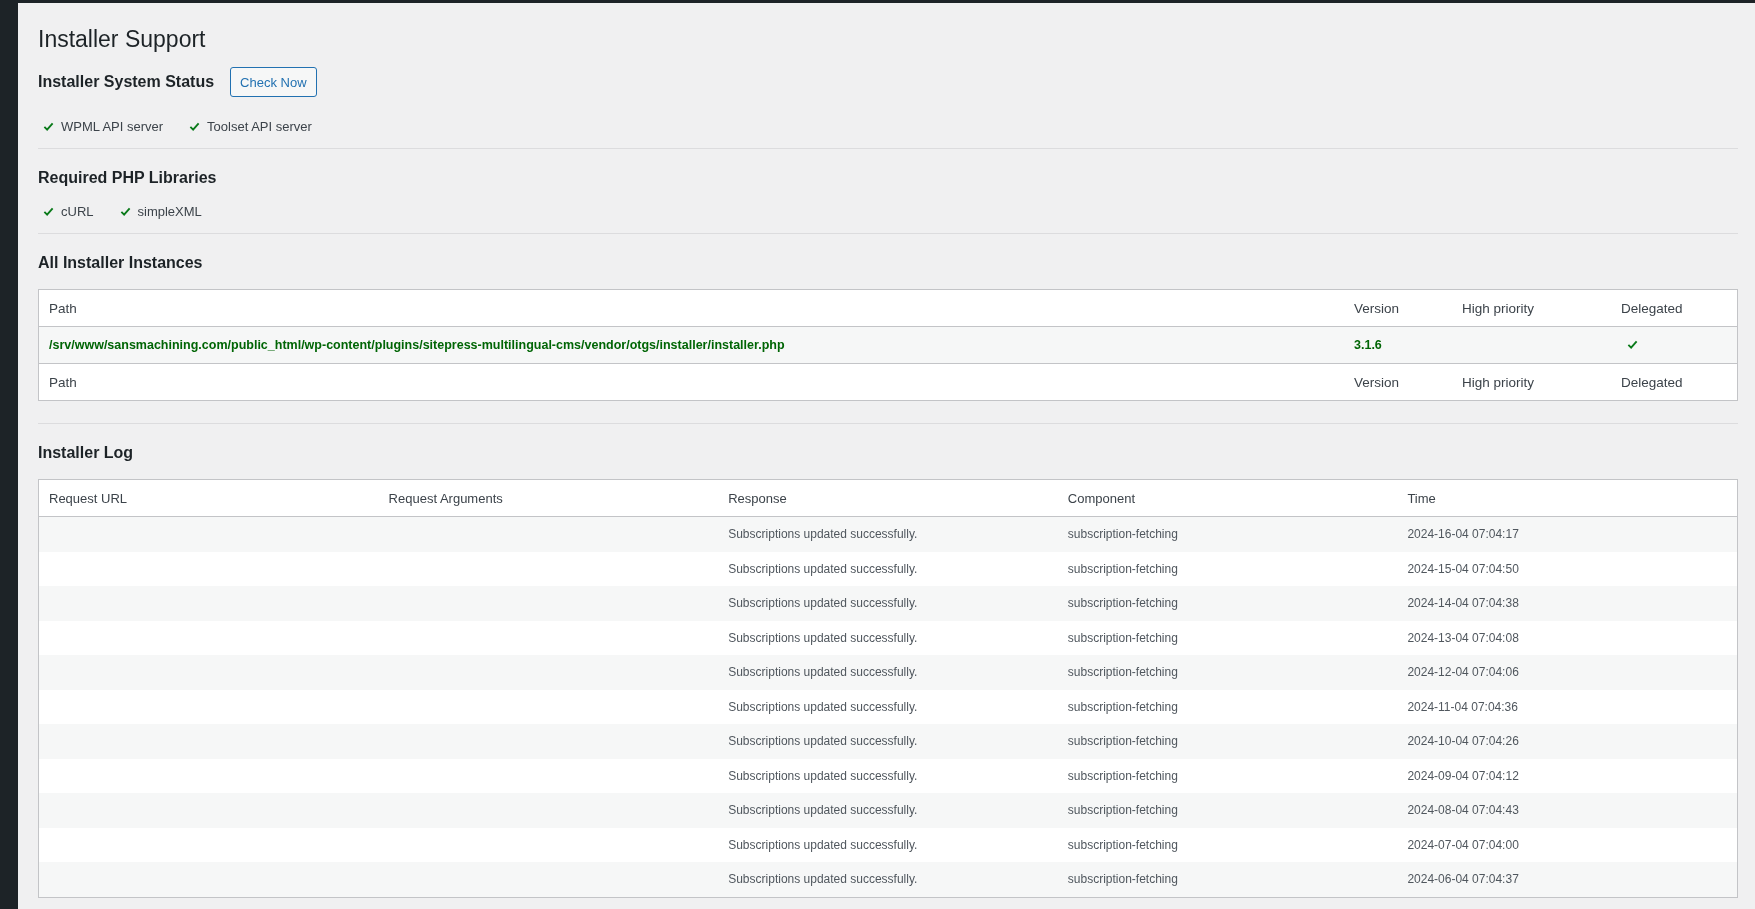 Image resolution: width=1755 pixels, height=909 pixels. What do you see at coordinates (1463, 810) in the screenshot?
I see `time-cell-text: 2024-08-04 07:04:43` at bounding box center [1463, 810].